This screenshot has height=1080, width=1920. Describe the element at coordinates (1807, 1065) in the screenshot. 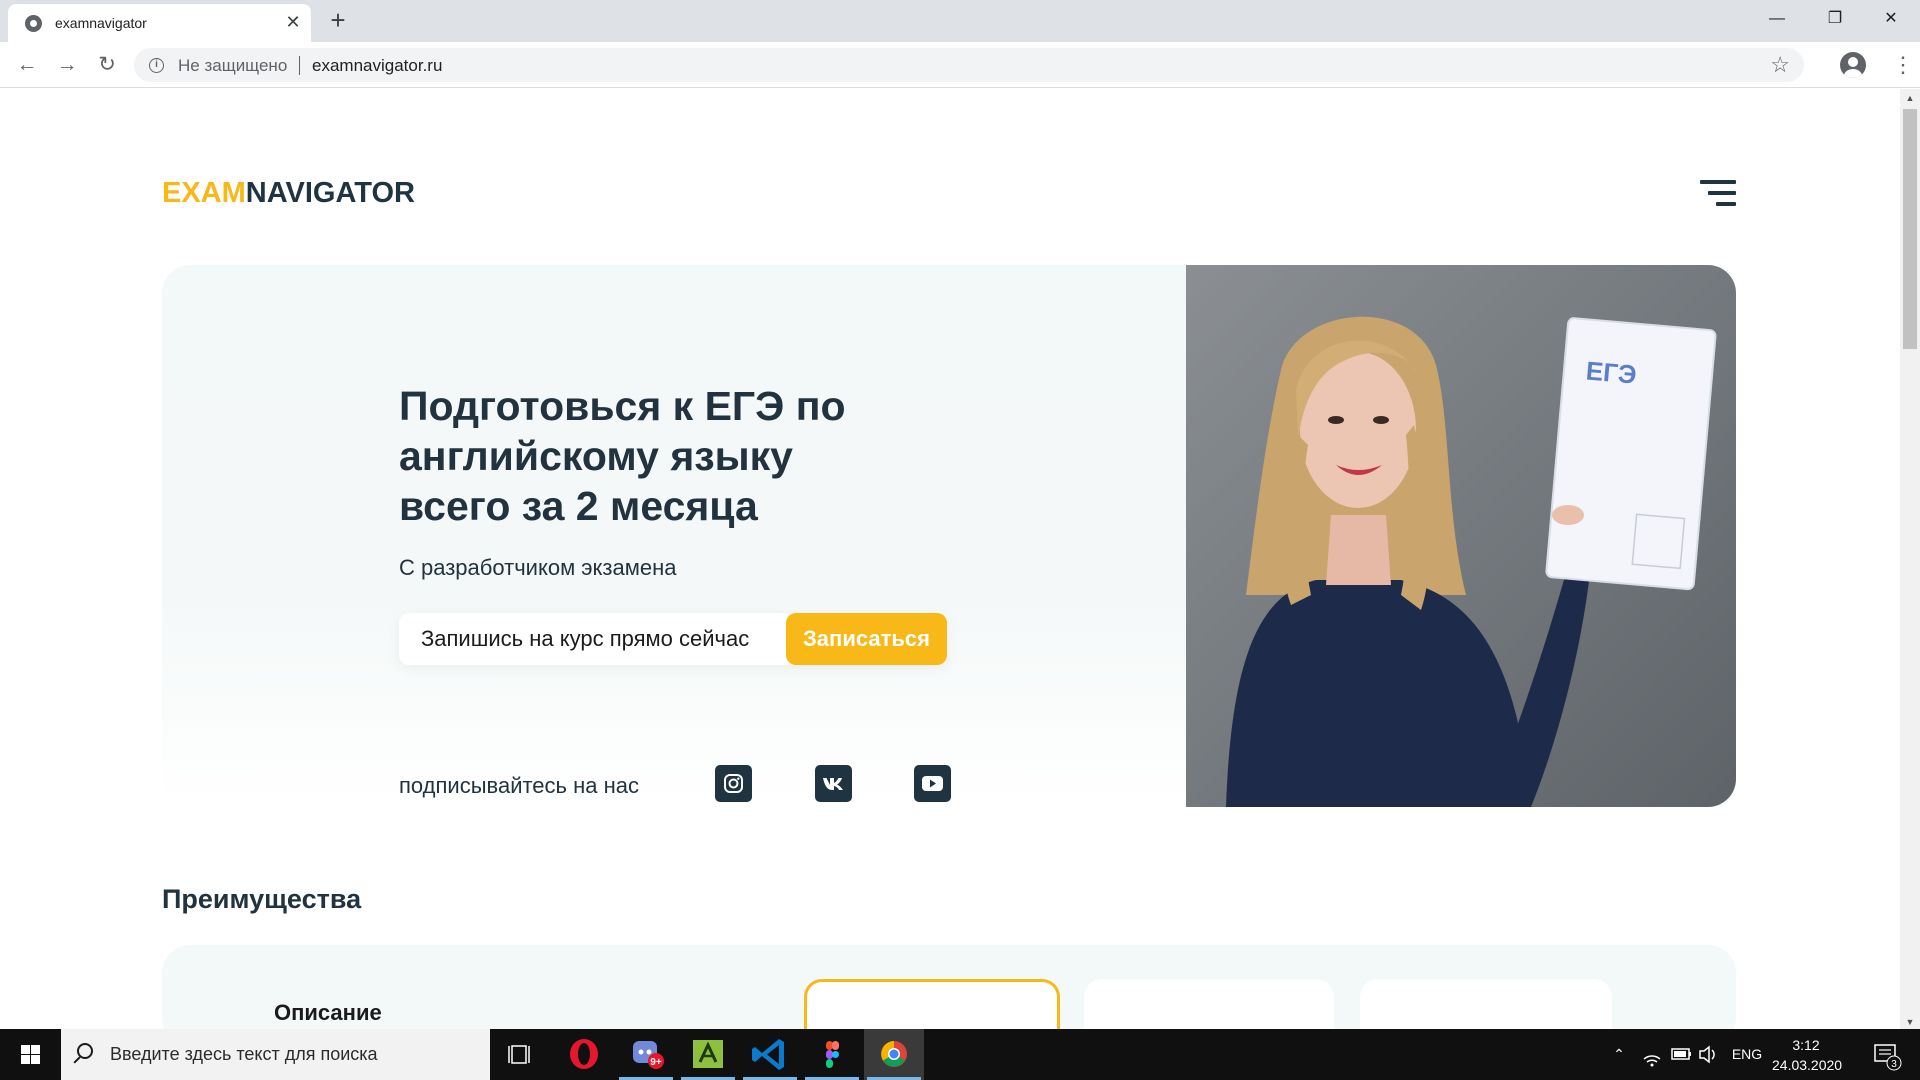

I see `clock-date: 24.03.2020` at that location.